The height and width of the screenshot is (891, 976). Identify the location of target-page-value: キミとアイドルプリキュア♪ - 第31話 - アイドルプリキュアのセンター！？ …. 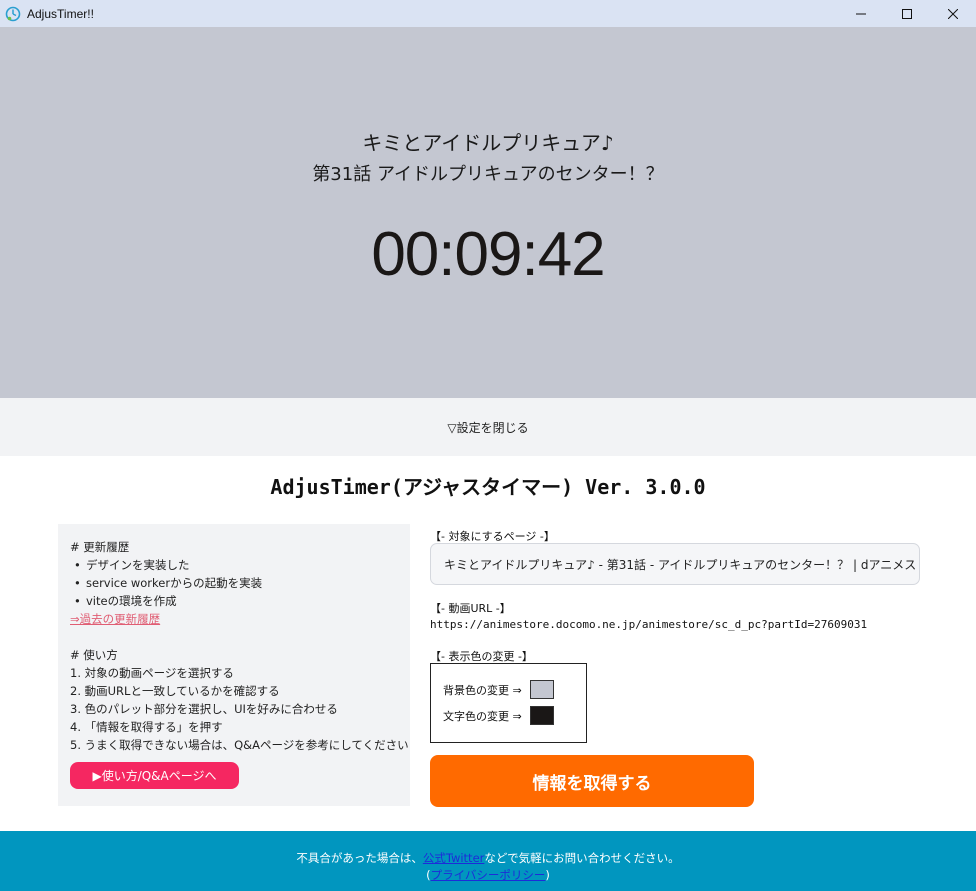
(682, 564).